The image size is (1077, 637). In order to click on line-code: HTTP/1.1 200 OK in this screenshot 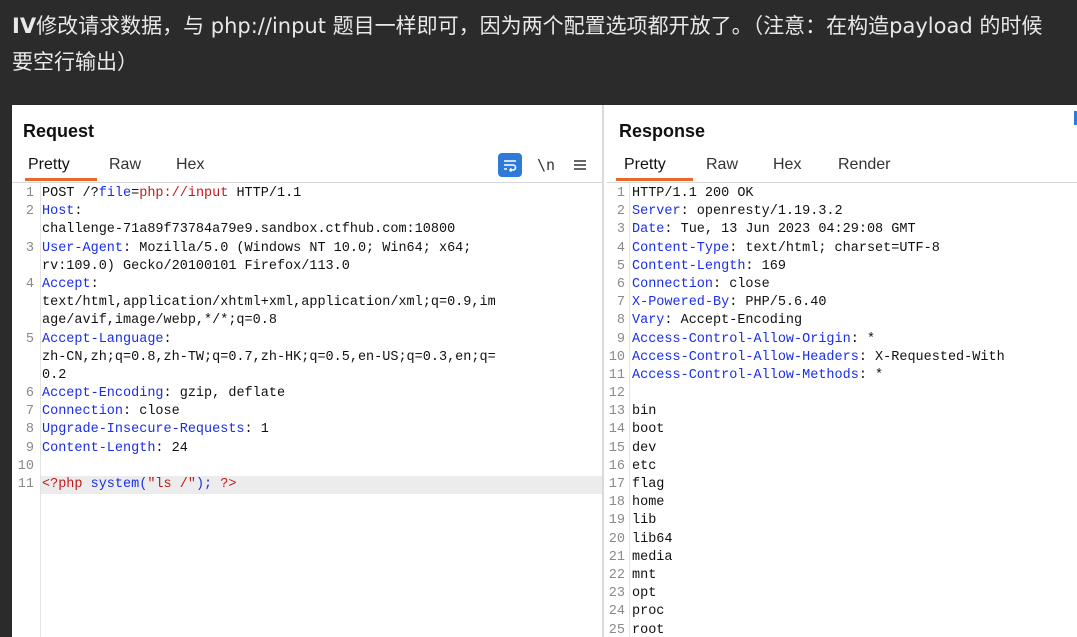, I will do `click(693, 194)`.